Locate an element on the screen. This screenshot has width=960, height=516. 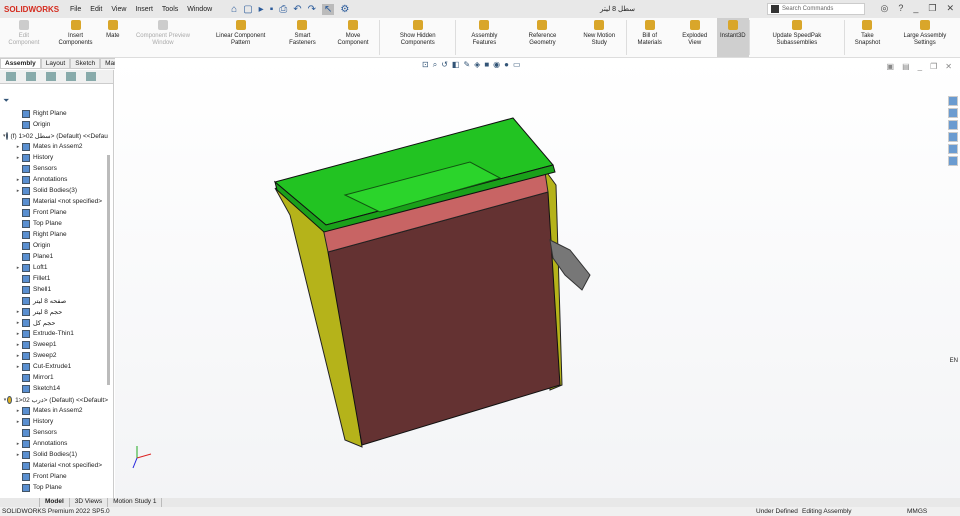
bottom-tab-3d-views: 3D Views is located at coordinates (89, 502).